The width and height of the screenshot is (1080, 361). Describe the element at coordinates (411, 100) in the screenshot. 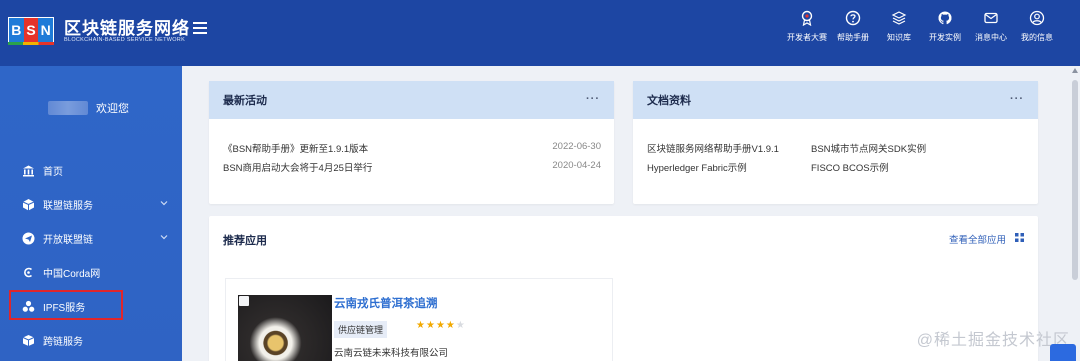

I see `latest-card-header: 最新活动 ···` at that location.